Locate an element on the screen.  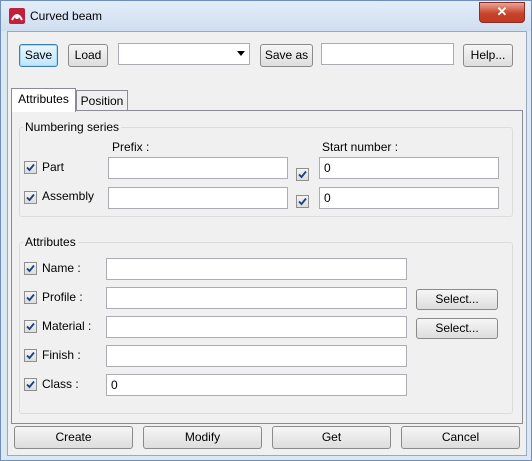
part-label: Part is located at coordinates (53, 167).